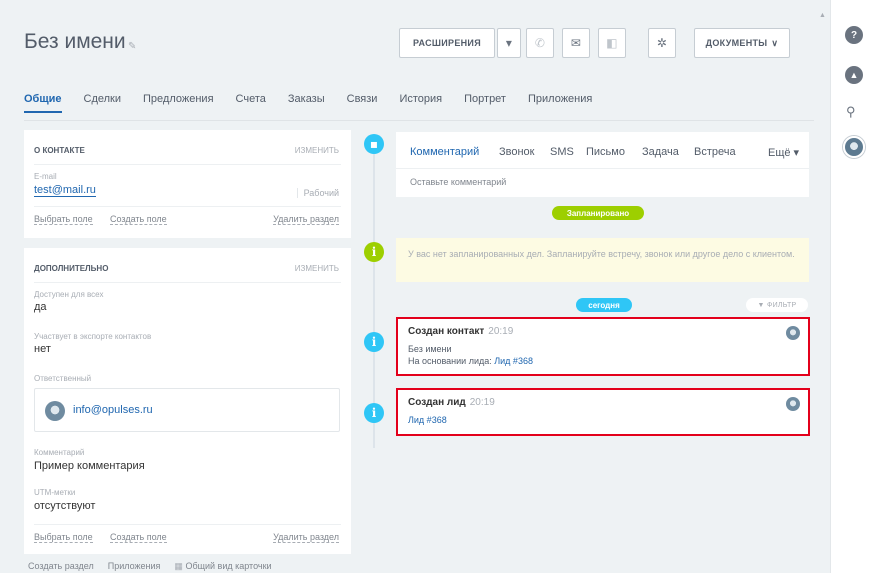 This screenshot has height=573, width=875. I want to click on tab-relations: Связи, so click(362, 103).